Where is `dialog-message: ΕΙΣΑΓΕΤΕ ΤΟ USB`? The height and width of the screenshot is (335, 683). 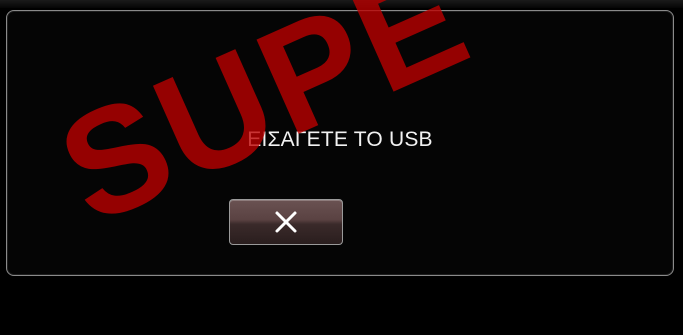
dialog-message: ΕΙΣΑΓΕΤΕ ΤΟ USB is located at coordinates (340, 139).